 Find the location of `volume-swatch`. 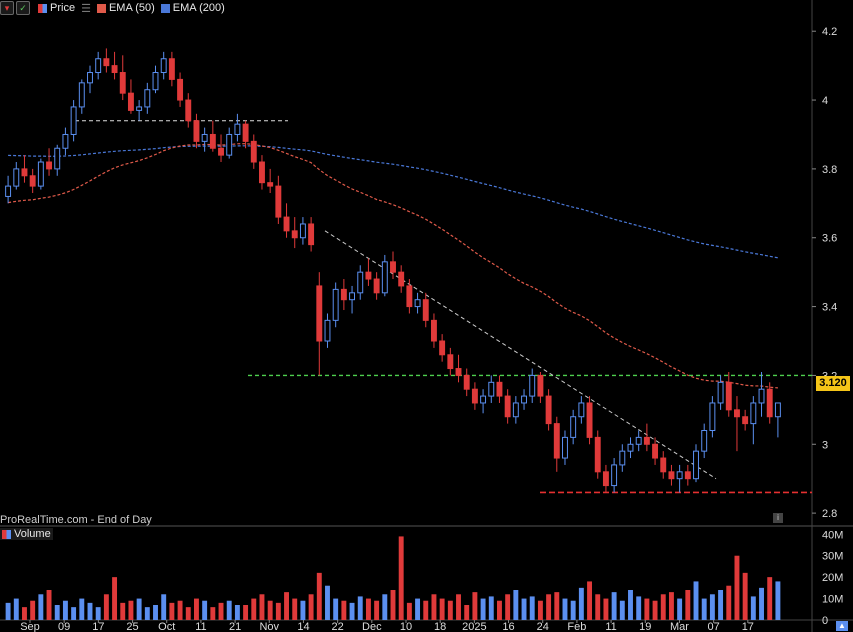

volume-swatch is located at coordinates (6, 534).